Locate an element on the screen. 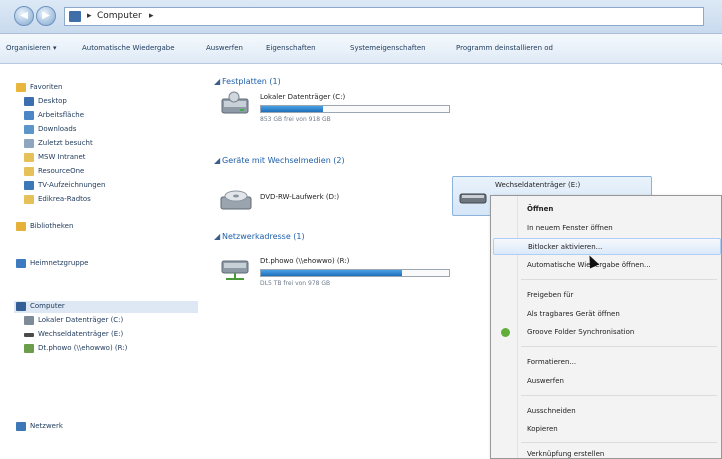 This screenshot has width=722, height=459. desktop-icon is located at coordinates (29, 101).